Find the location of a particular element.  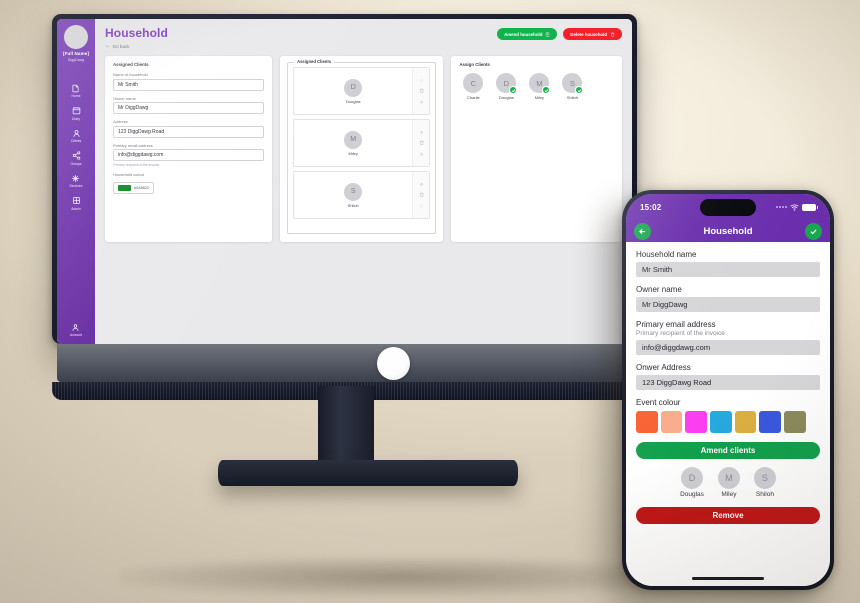

assigned-clients-legend: Assigned Clients is located at coordinates (314, 61).